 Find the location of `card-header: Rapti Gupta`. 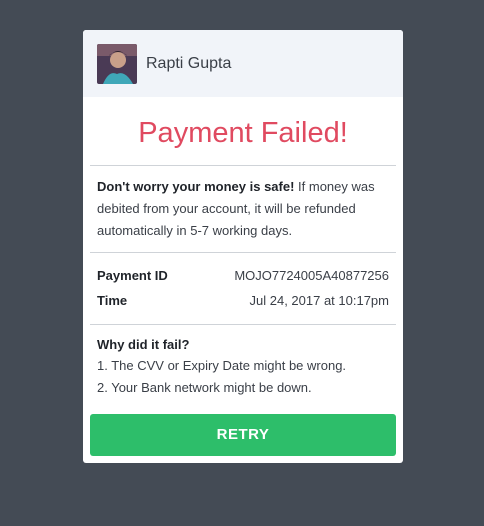

card-header: Rapti Gupta is located at coordinates (243, 63).